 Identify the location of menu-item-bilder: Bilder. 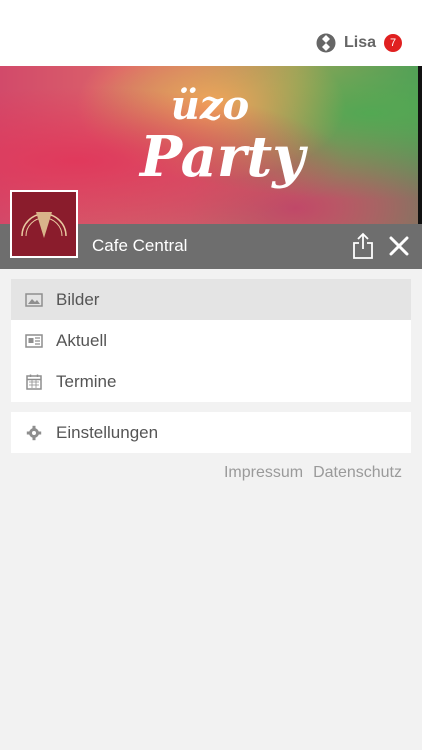
(211, 299).